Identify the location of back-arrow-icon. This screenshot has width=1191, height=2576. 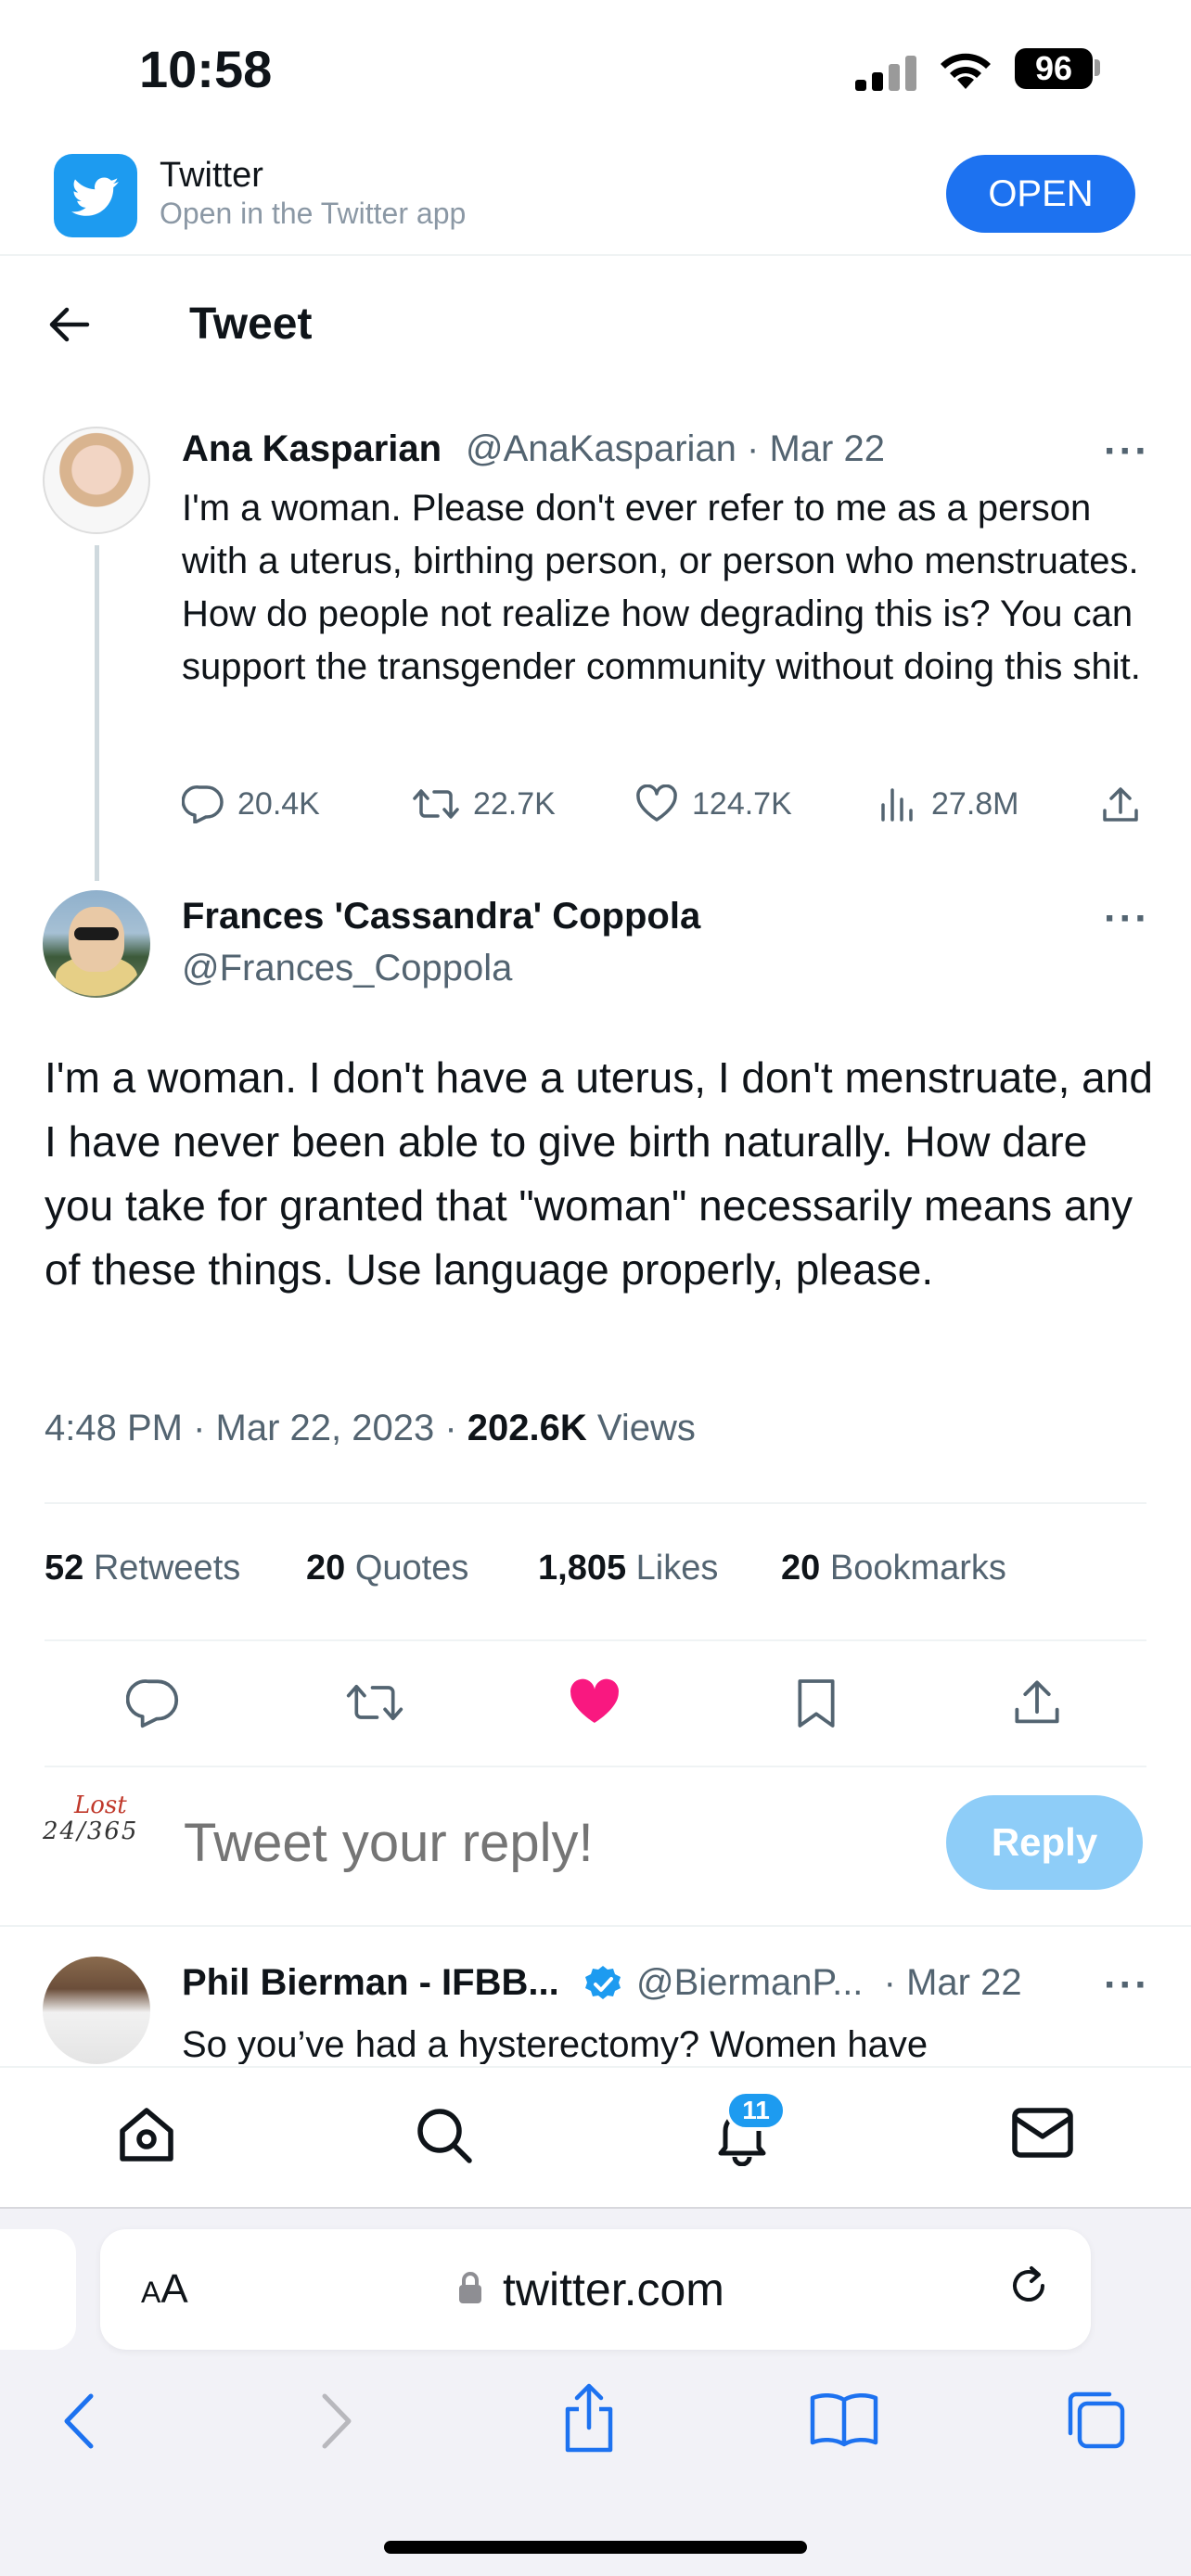
(68, 324).